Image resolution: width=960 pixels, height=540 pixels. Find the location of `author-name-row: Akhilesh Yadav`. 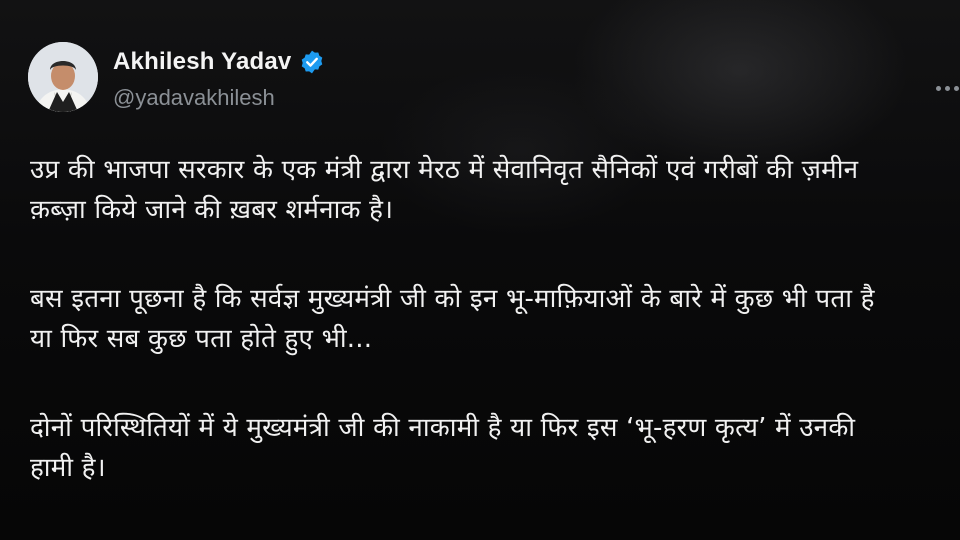

author-name-row: Akhilesh Yadav is located at coordinates (219, 62).